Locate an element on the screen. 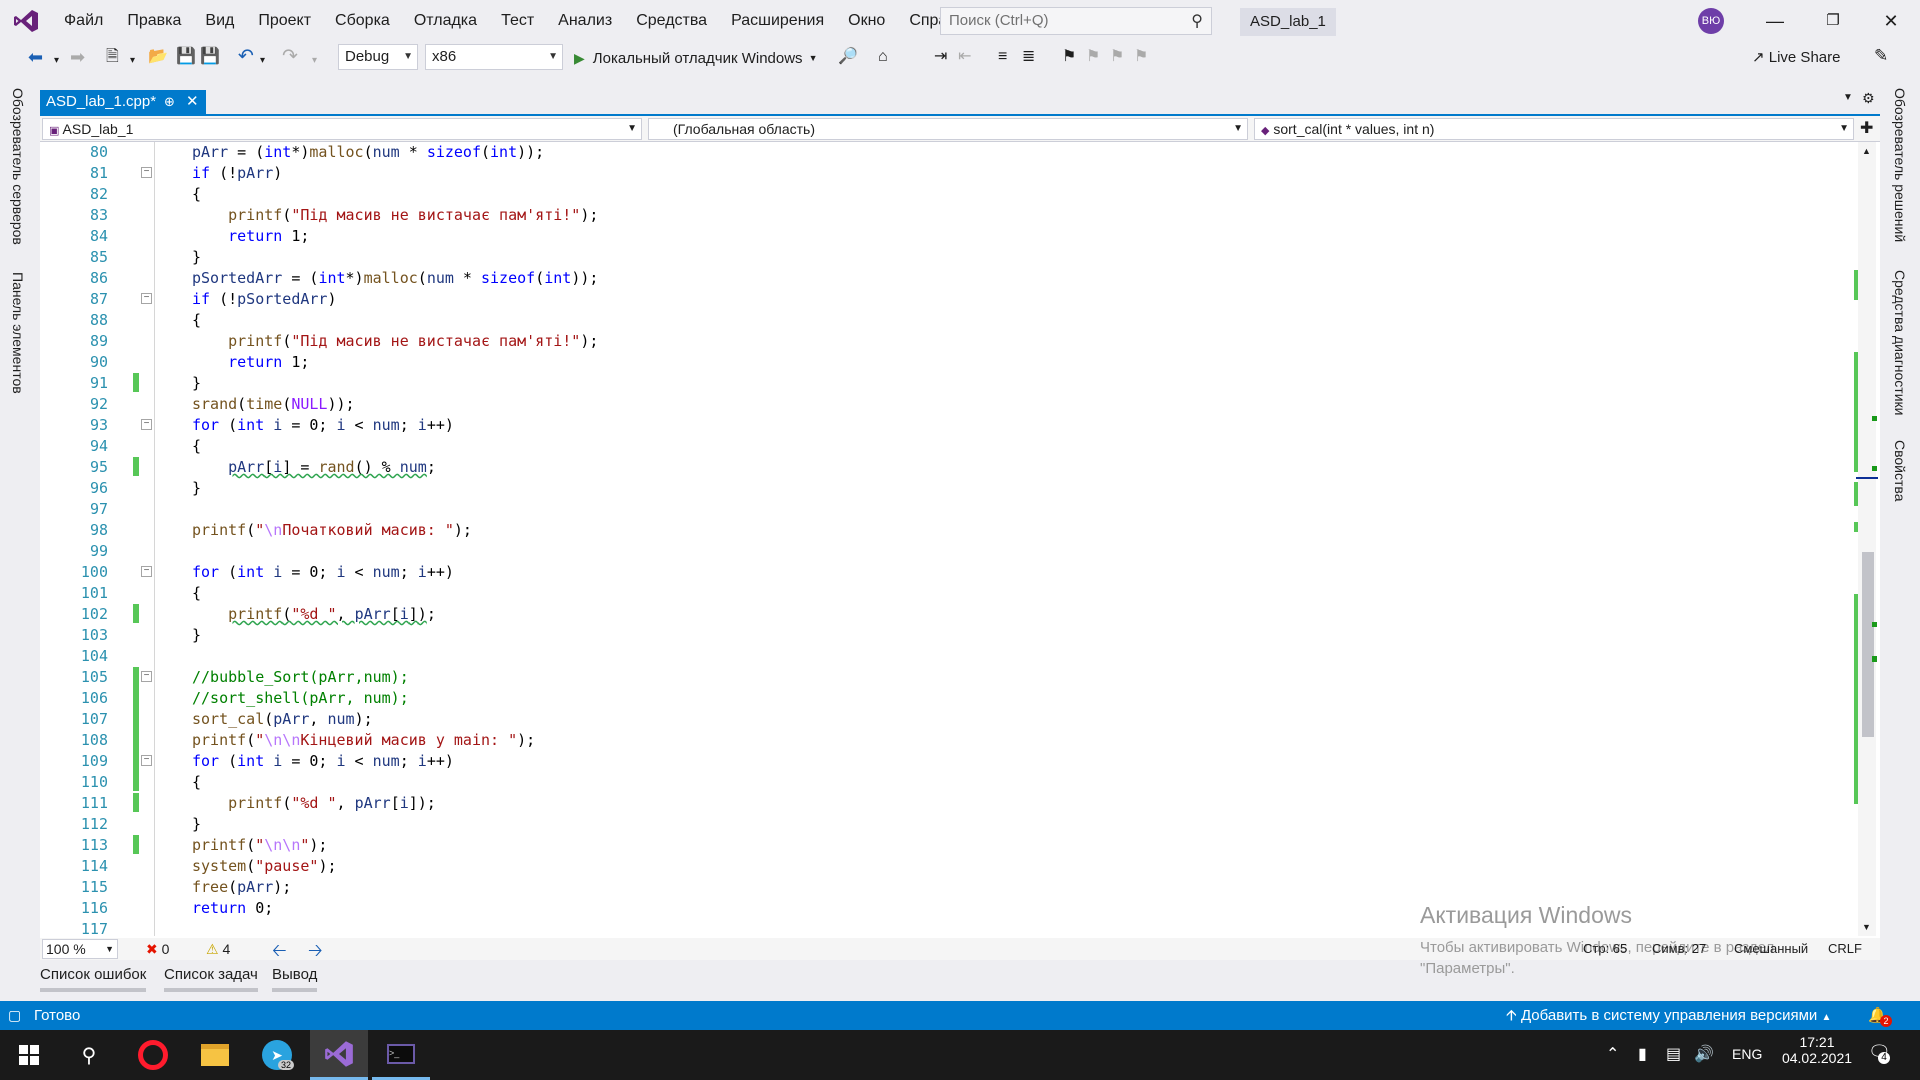 The height and width of the screenshot is (1080, 1920). code-line: sort_cal(pArr, num); is located at coordinates (282, 719).